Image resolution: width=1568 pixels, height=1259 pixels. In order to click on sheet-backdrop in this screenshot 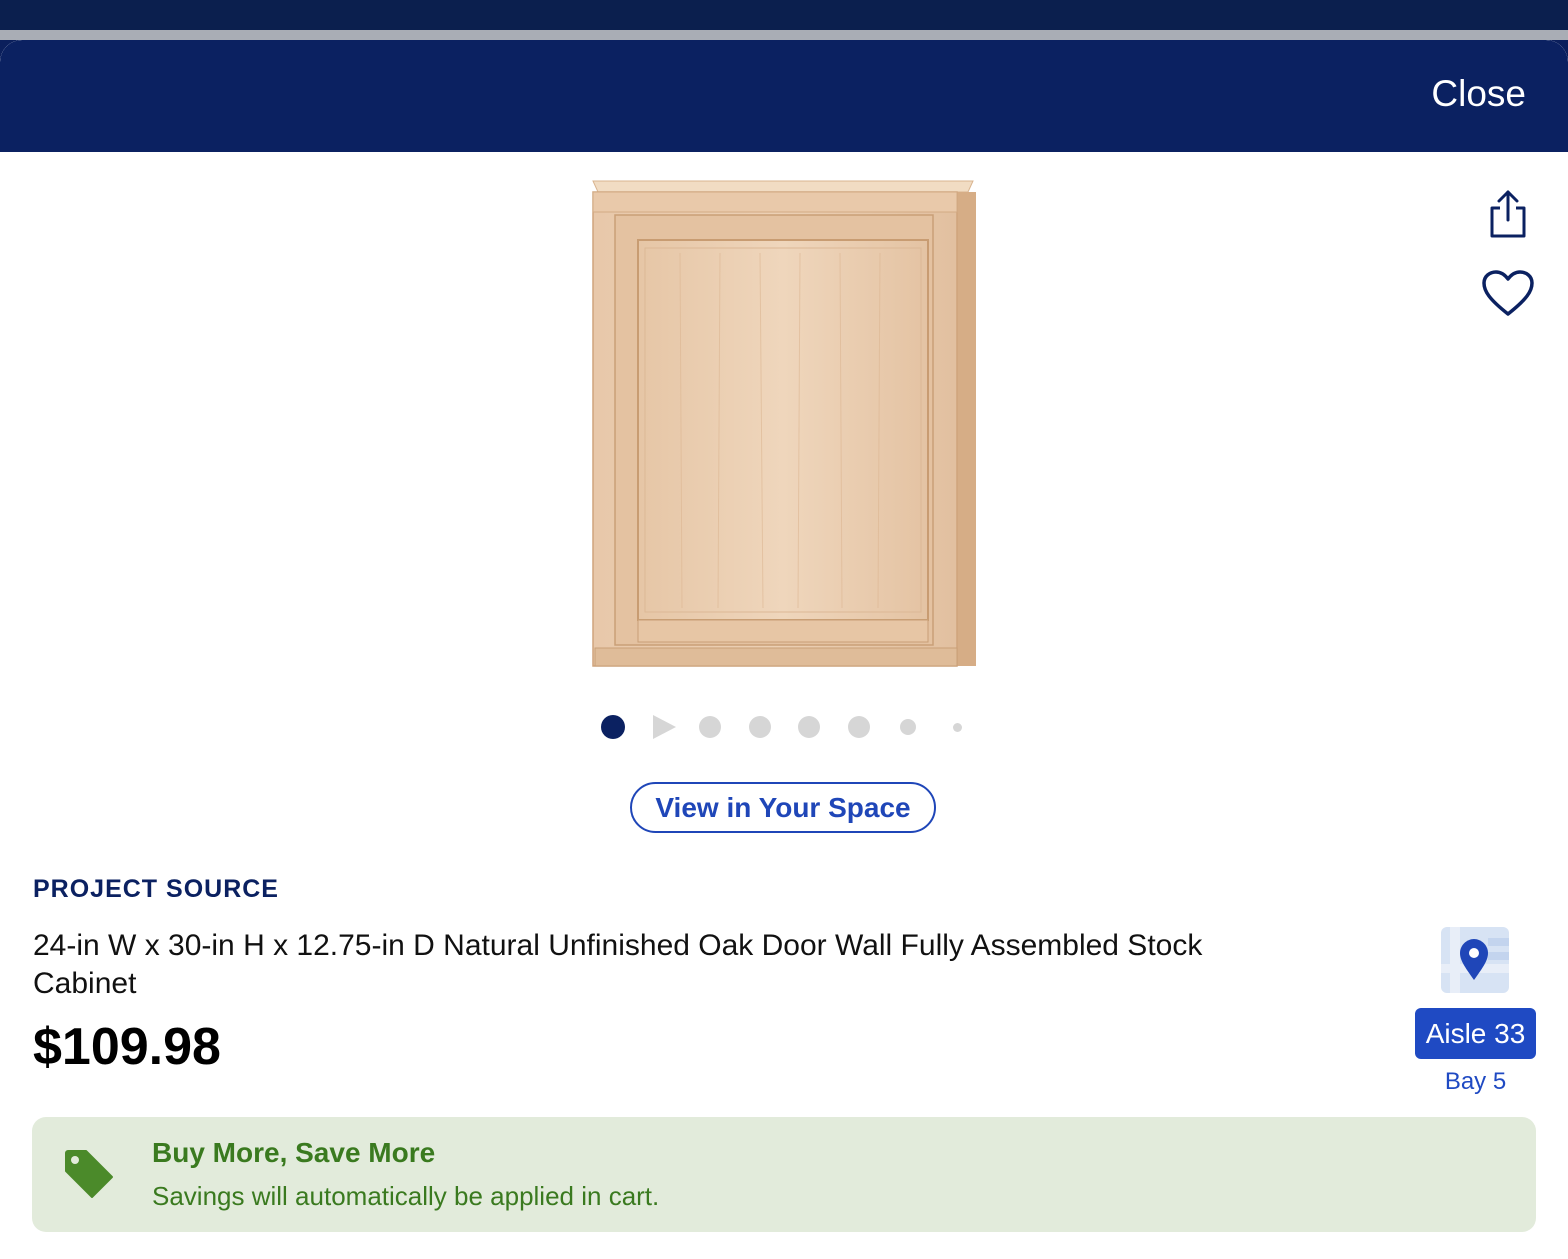, I will do `click(784, 35)`.